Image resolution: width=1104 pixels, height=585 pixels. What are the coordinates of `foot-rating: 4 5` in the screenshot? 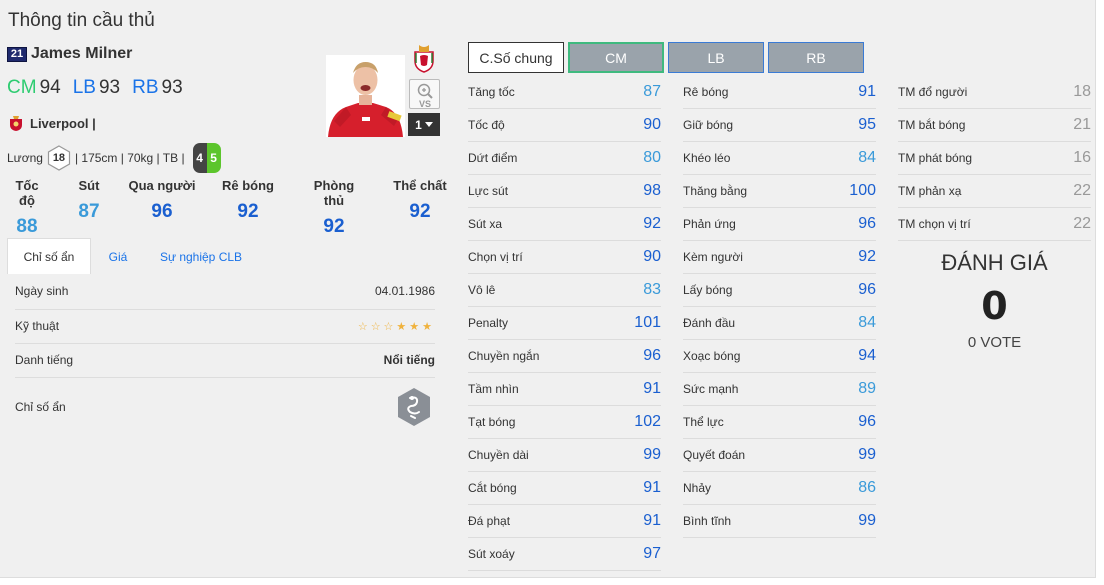 It's located at (206, 158).